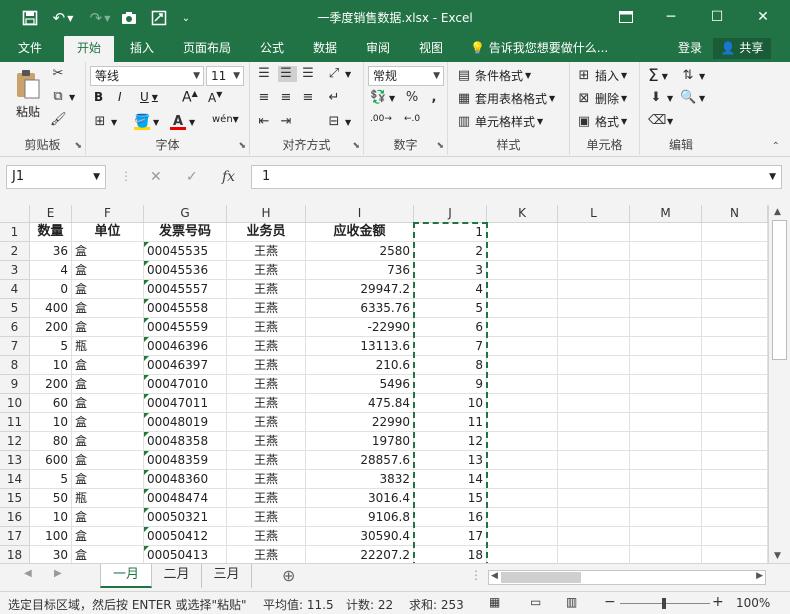 This screenshot has height=614, width=790. What do you see at coordinates (360, 346) in the screenshot?
I see `cell-i7: 13113.6` at bounding box center [360, 346].